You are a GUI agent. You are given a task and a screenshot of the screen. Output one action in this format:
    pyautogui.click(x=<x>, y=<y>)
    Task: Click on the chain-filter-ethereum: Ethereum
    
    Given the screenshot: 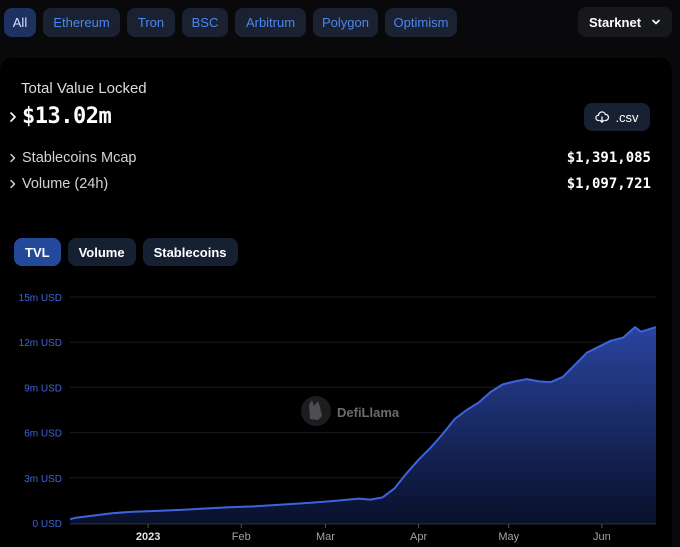 What is the action you would take?
    pyautogui.click(x=81, y=22)
    